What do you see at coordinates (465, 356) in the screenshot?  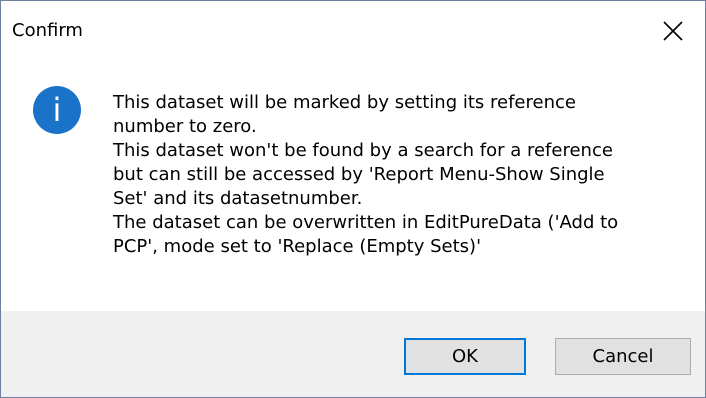 I see `ok-button: OK` at bounding box center [465, 356].